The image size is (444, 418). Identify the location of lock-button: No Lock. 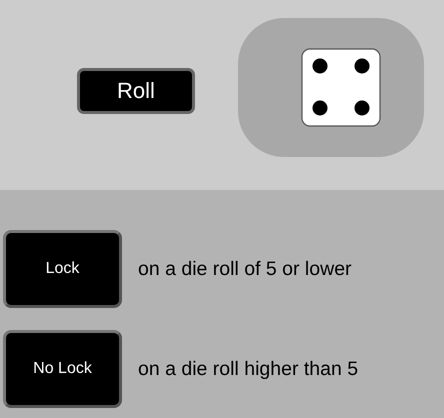
(62, 369).